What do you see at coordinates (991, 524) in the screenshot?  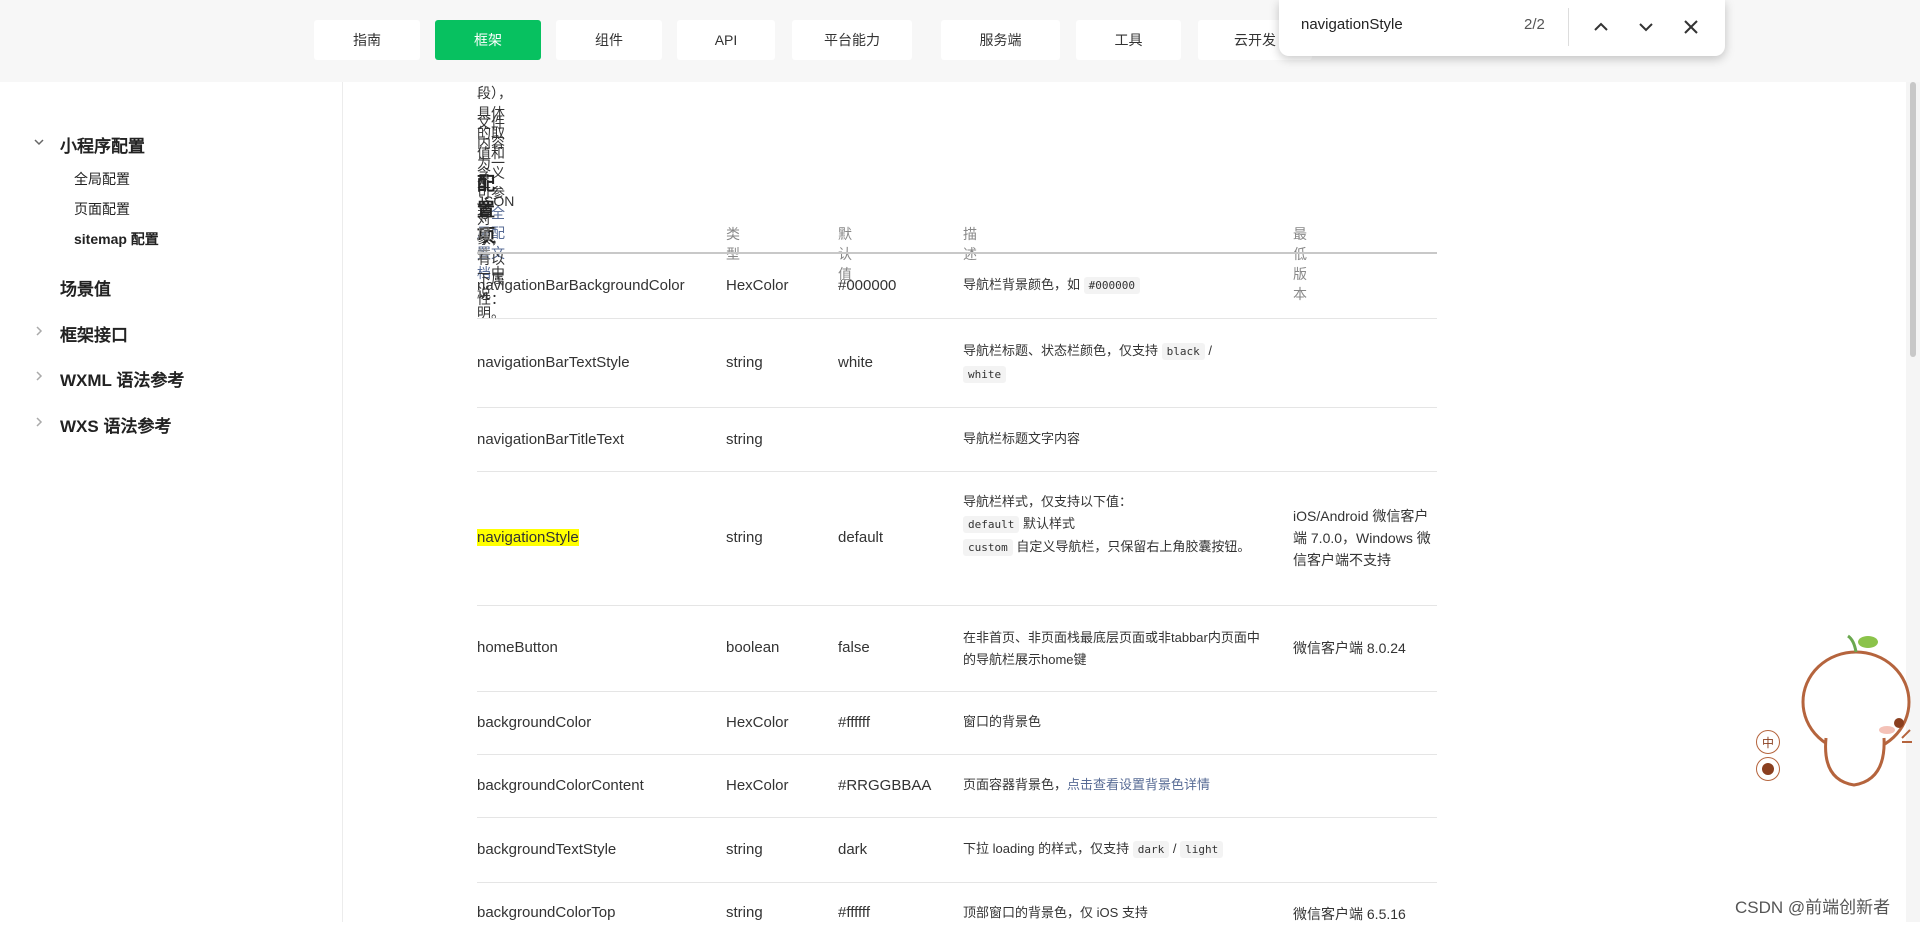 I see `code-snippet: default` at bounding box center [991, 524].